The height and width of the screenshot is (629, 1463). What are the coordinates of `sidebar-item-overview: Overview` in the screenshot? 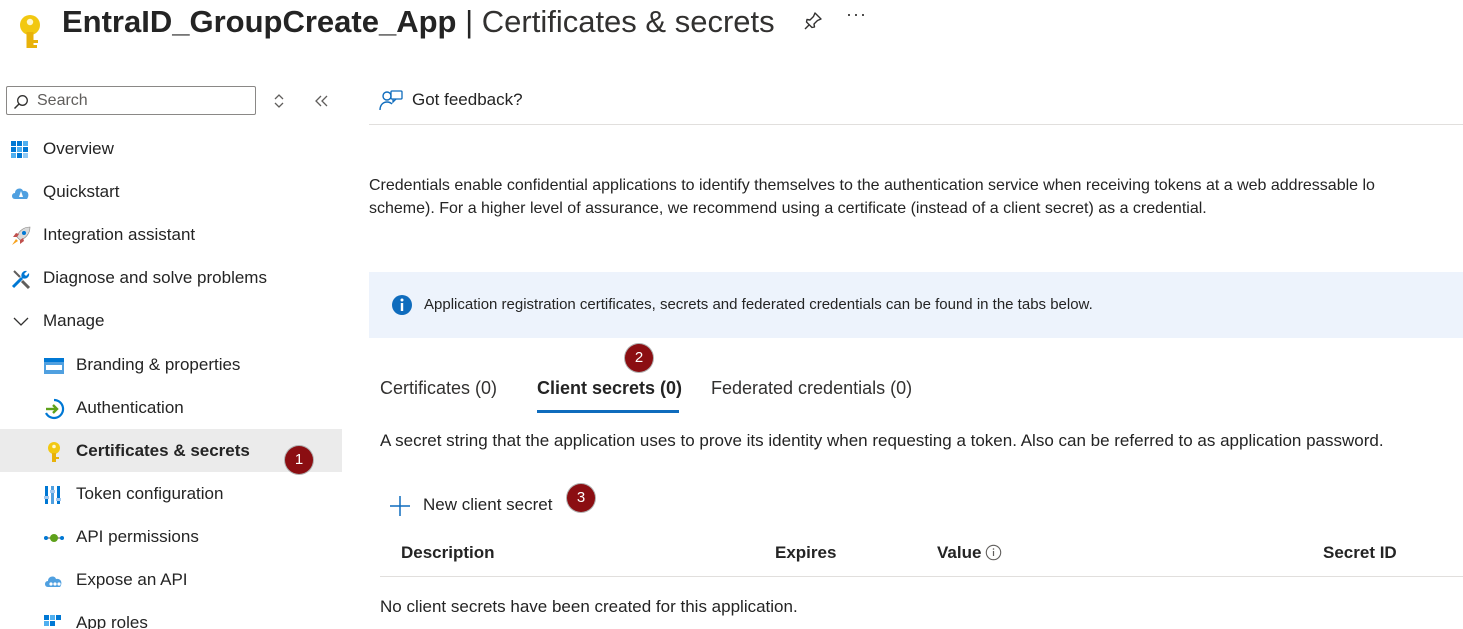 It's located at (171, 149).